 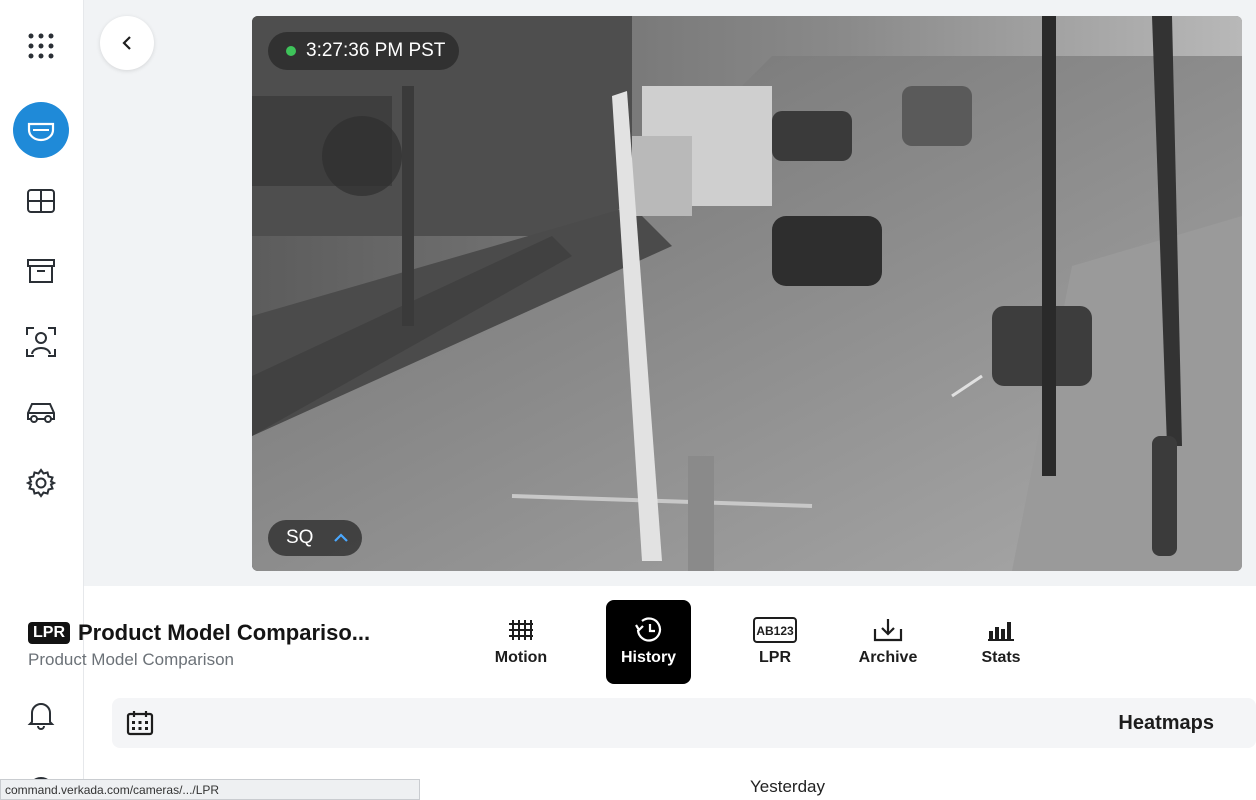 What do you see at coordinates (131, 659) in the screenshot?
I see `camera-site-name: Product Model Comparison` at bounding box center [131, 659].